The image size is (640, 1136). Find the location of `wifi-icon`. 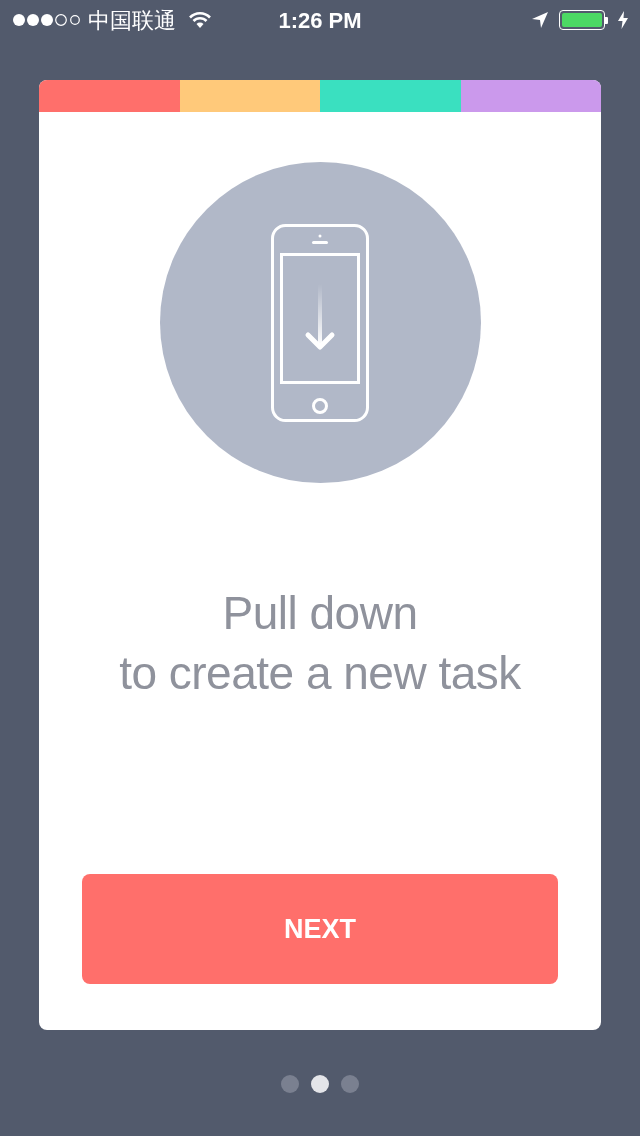

wifi-icon is located at coordinates (200, 20).